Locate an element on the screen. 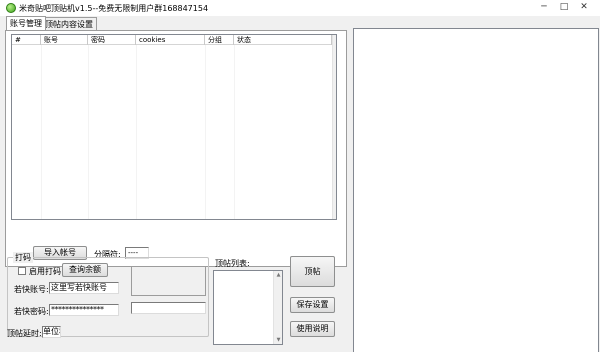 The height and width of the screenshot is (352, 600). title-bar: 米奇贴吧顶贴机v1.5--免费无限制用户群168847154 ─ □ ✕ is located at coordinates (300, 8).